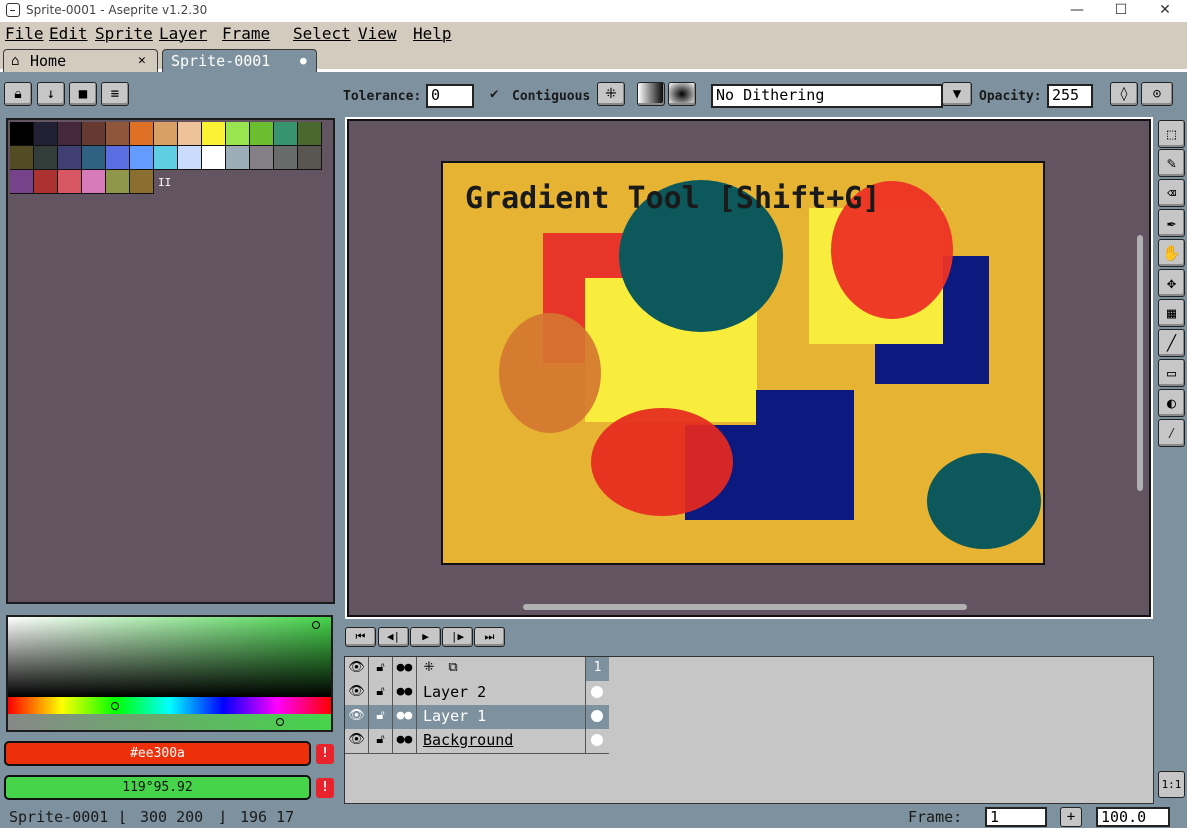  I want to click on opacity-input: 255, so click(1070, 96).